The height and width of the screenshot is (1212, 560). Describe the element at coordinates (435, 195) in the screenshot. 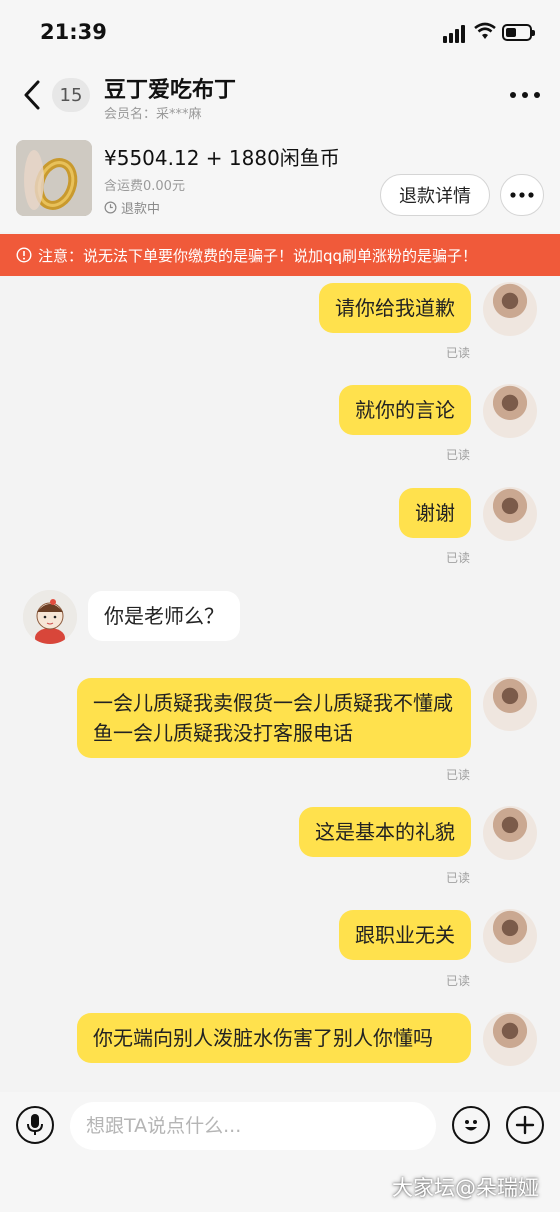

I see `refund-details-button: 退款详情` at that location.